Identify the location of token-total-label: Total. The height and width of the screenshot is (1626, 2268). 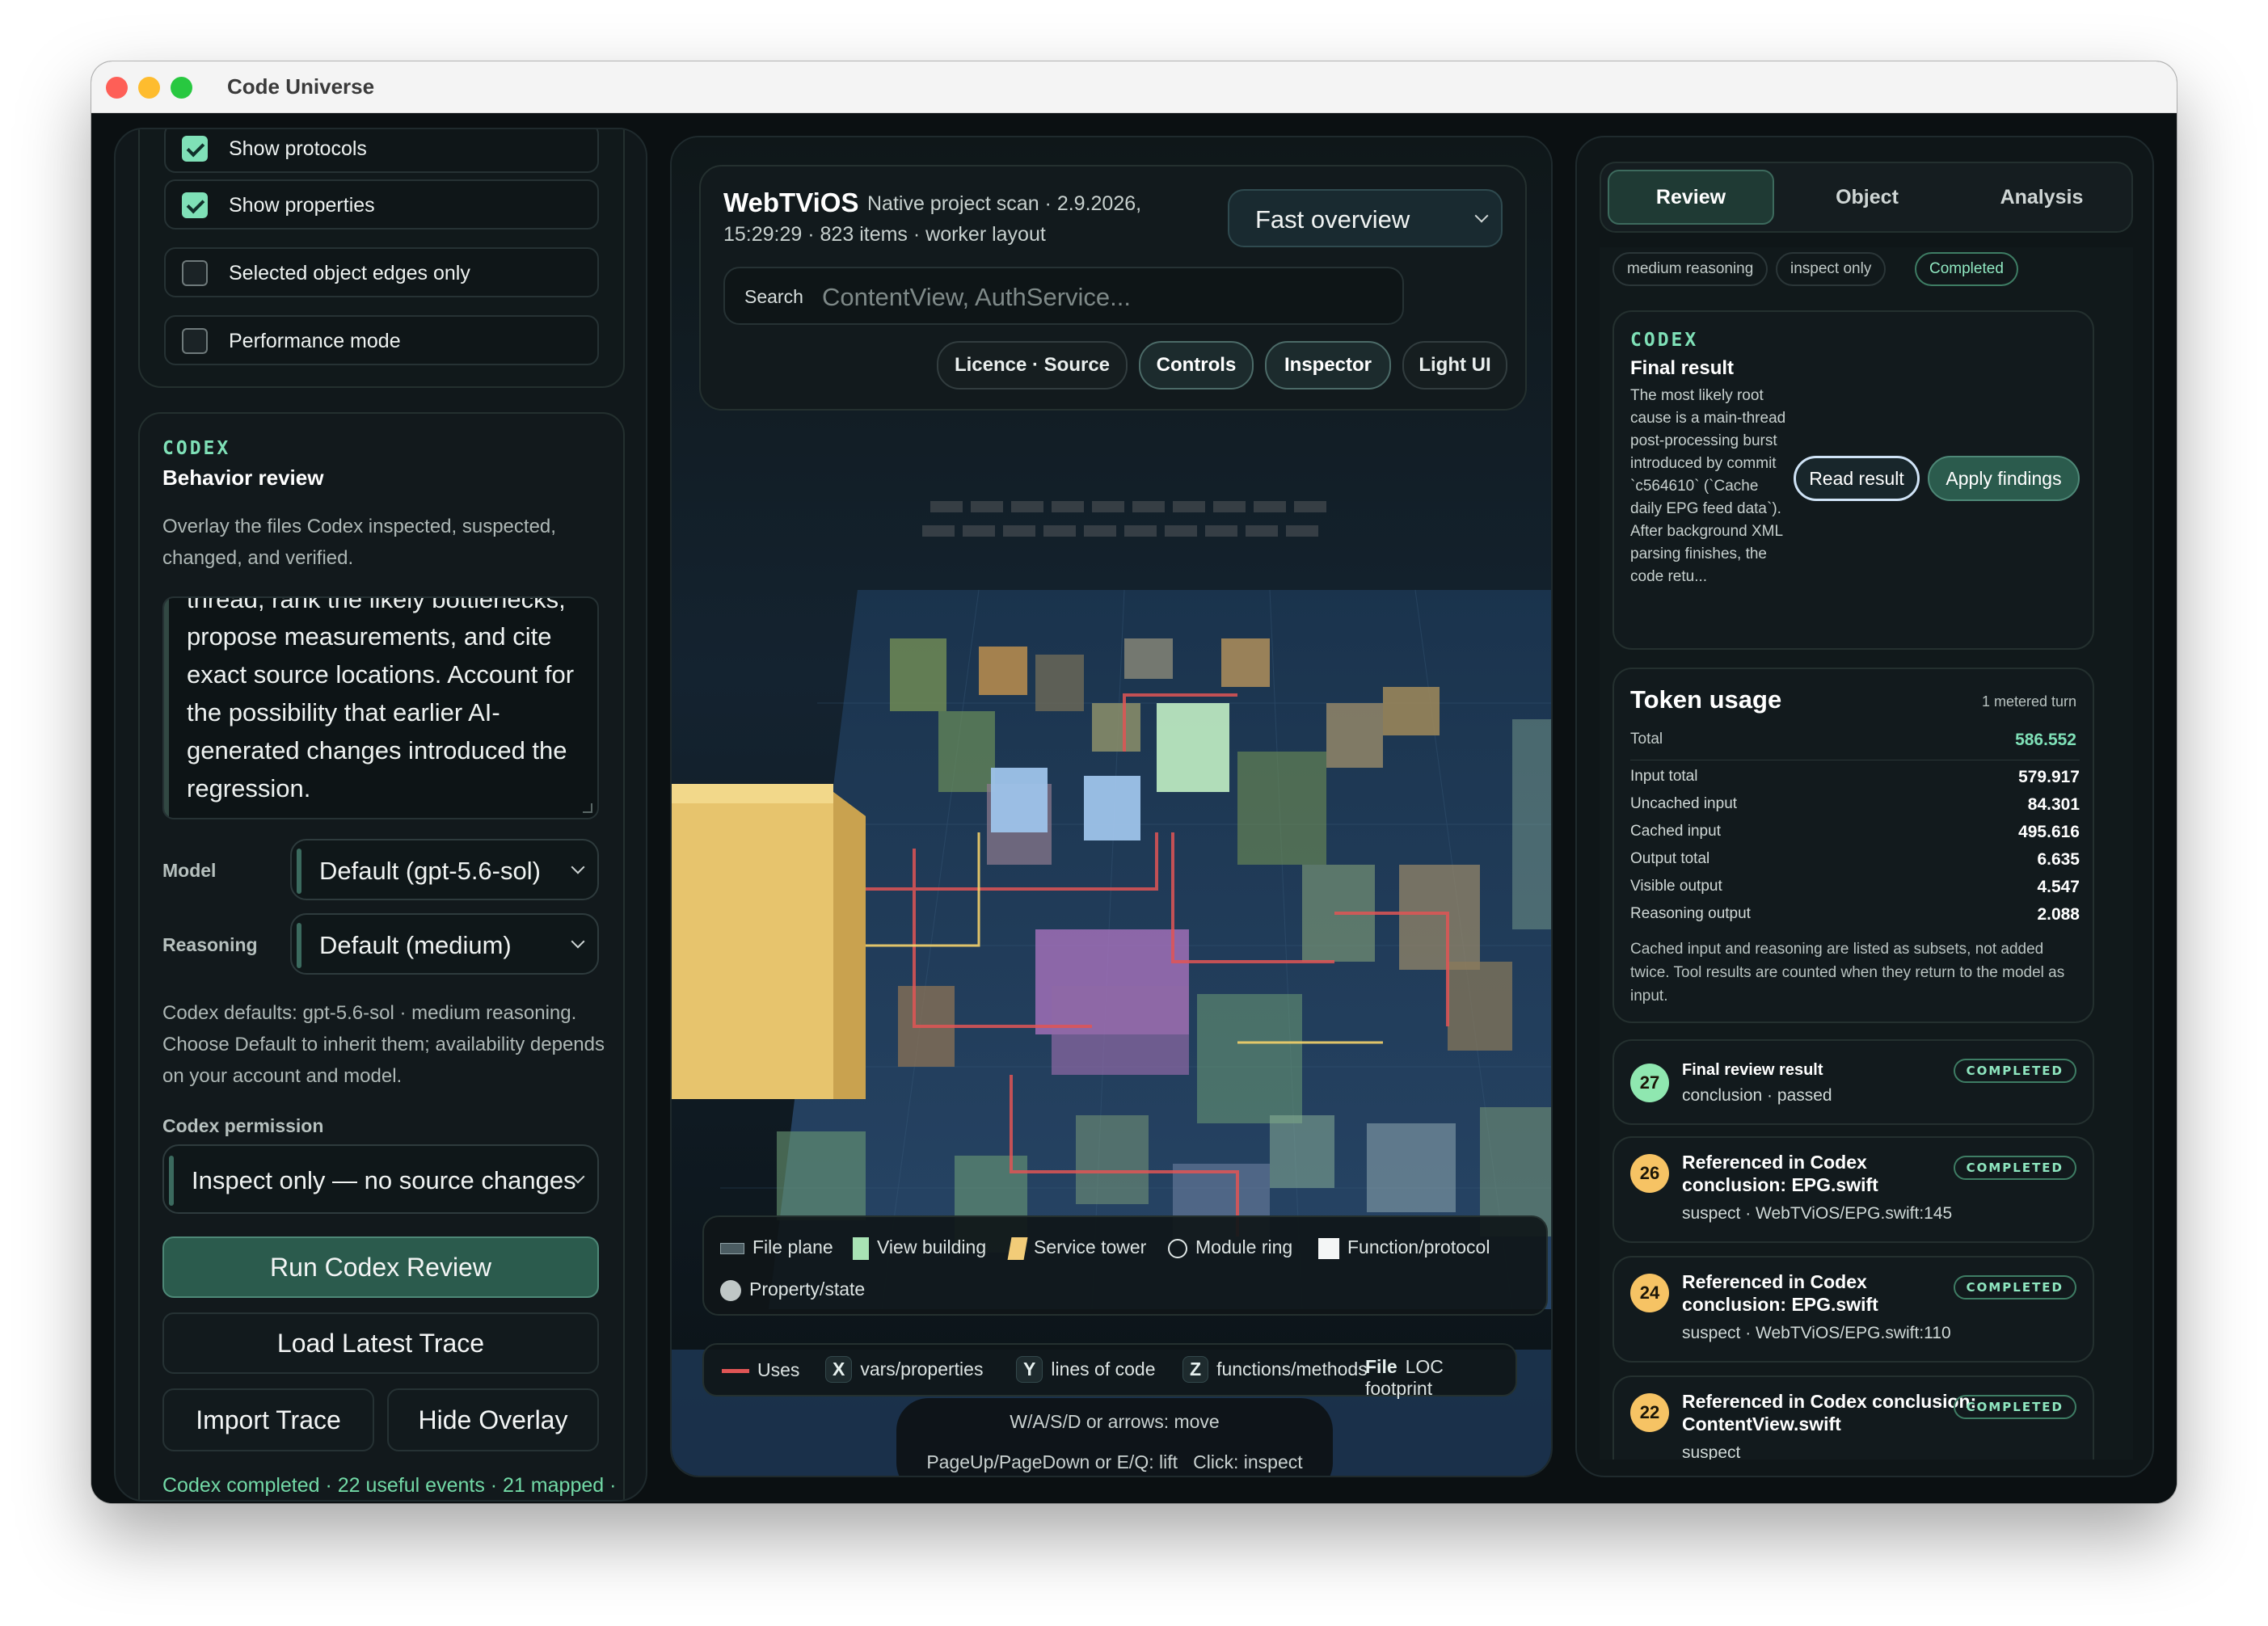
(1646, 739).